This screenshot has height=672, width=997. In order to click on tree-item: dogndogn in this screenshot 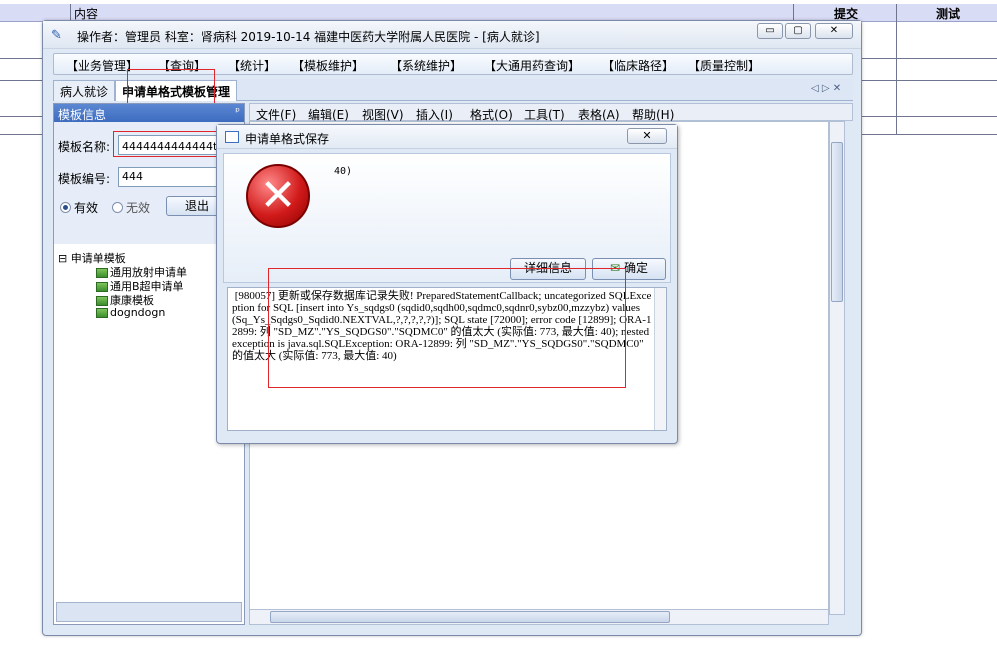, I will do `click(122, 313)`.